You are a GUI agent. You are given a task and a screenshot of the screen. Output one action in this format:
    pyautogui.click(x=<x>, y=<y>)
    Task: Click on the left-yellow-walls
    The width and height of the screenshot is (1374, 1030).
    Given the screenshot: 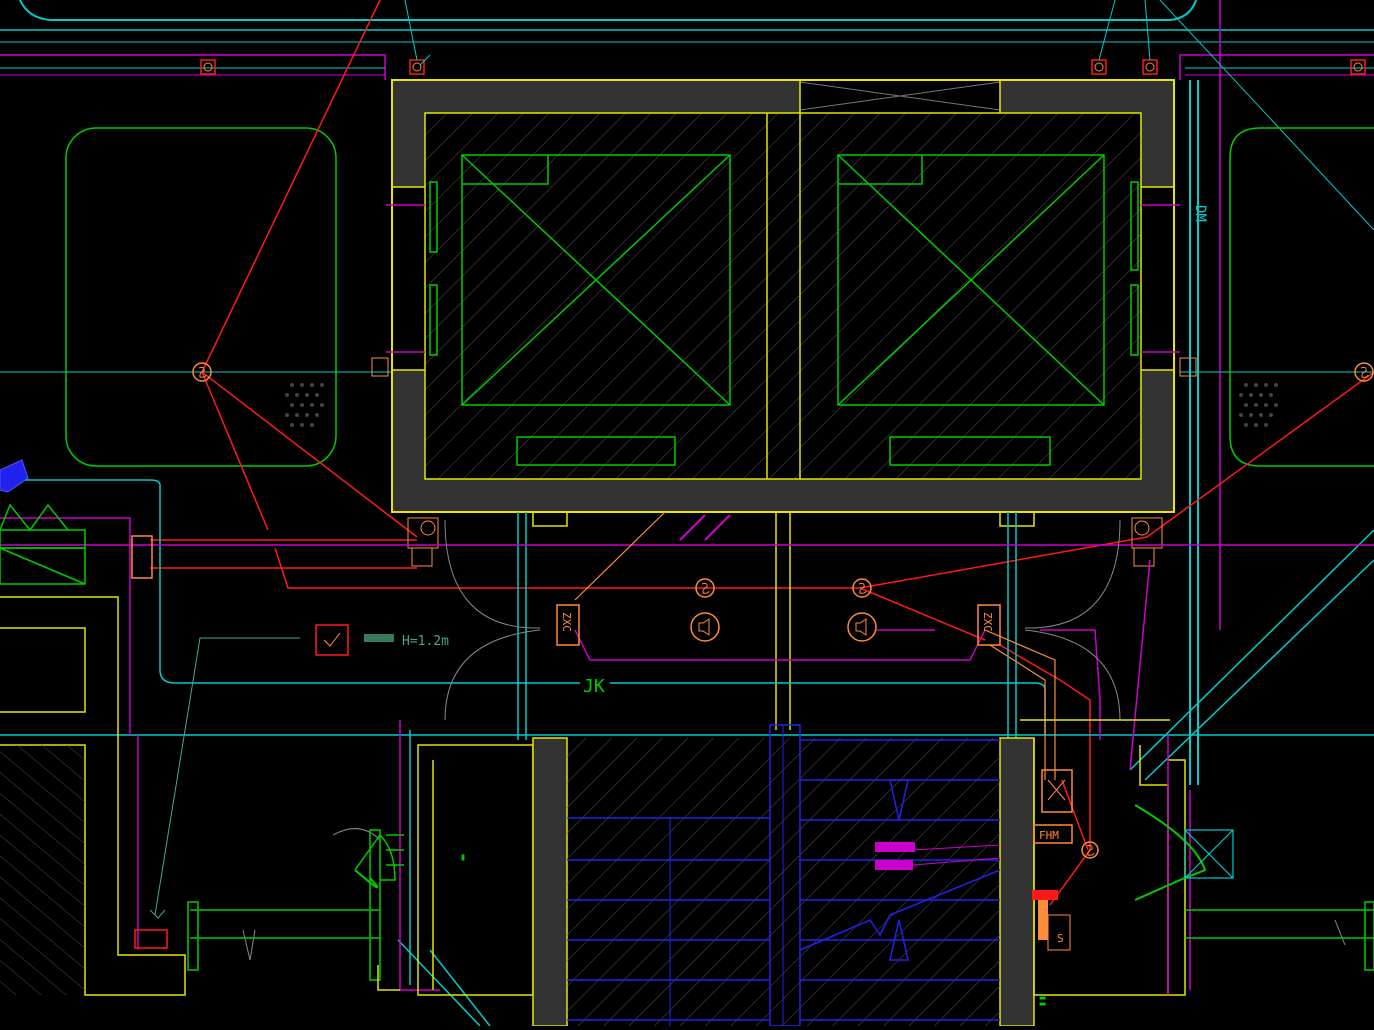 What is the action you would take?
    pyautogui.click(x=93, y=765)
    